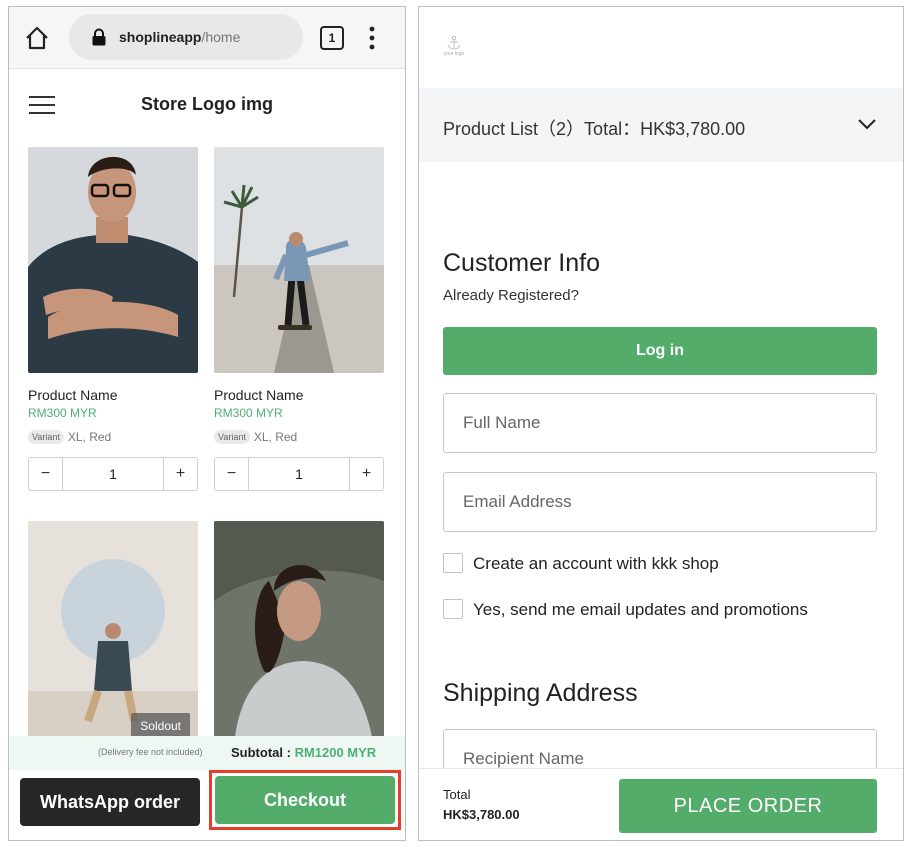 The width and height of the screenshot is (914, 858). What do you see at coordinates (261, 752) in the screenshot?
I see `subtotal-label: Subtotal :` at bounding box center [261, 752].